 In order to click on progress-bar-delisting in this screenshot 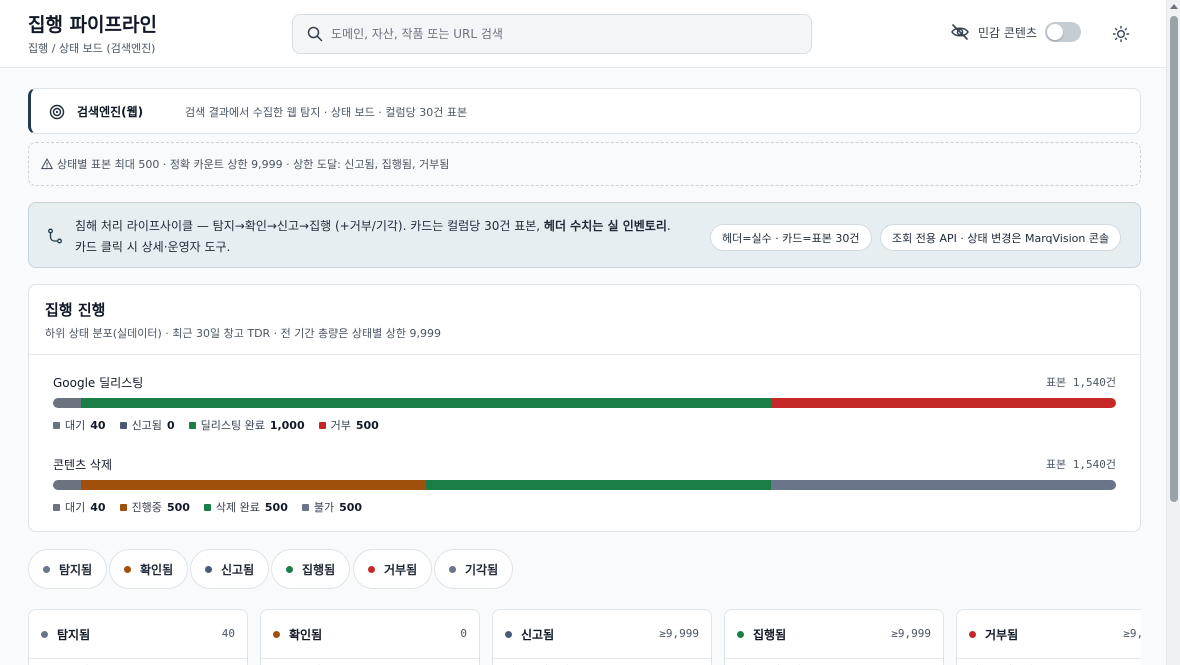, I will do `click(584, 403)`.